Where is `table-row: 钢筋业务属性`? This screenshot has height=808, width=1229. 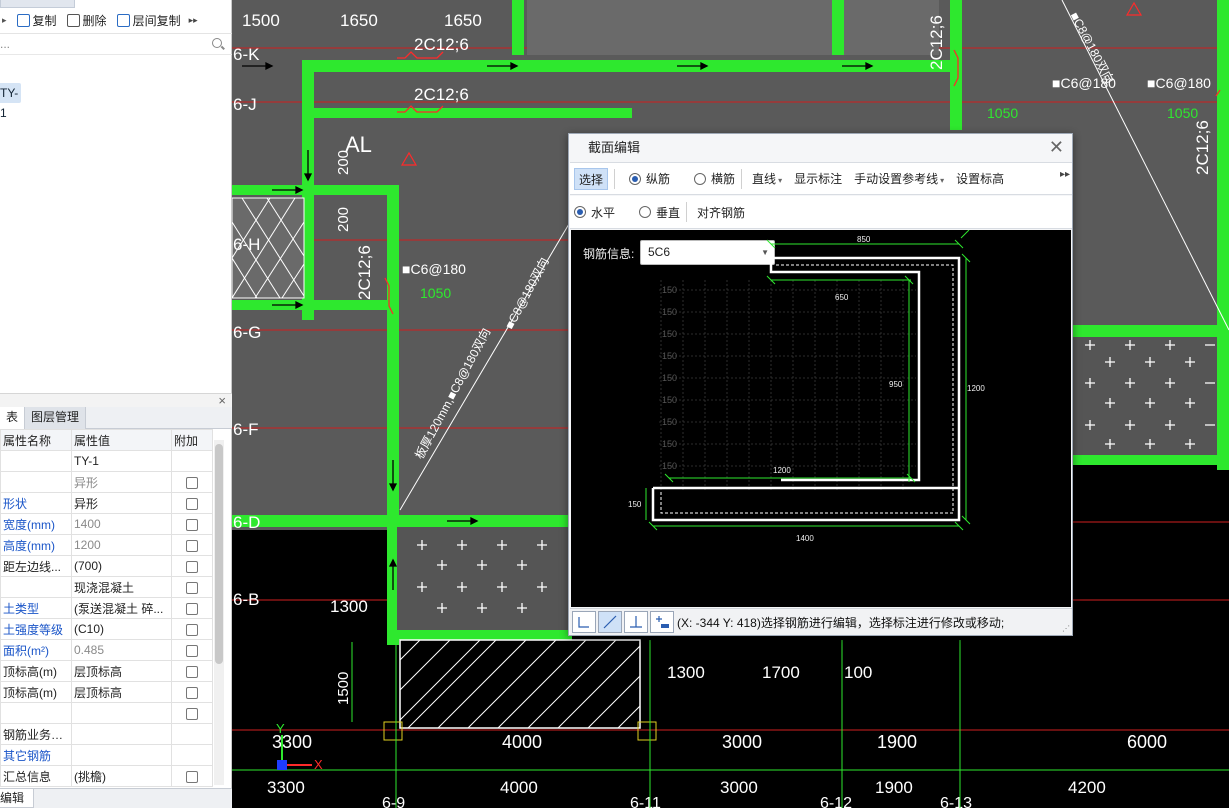 table-row: 钢筋业务属性 is located at coordinates (106, 734).